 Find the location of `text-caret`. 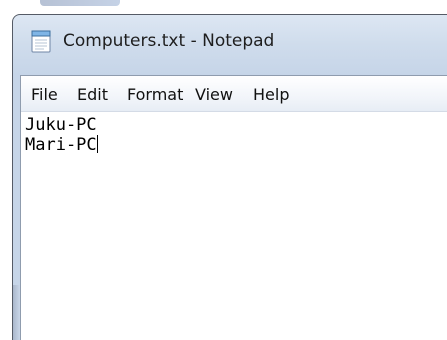

text-caret is located at coordinates (97, 144).